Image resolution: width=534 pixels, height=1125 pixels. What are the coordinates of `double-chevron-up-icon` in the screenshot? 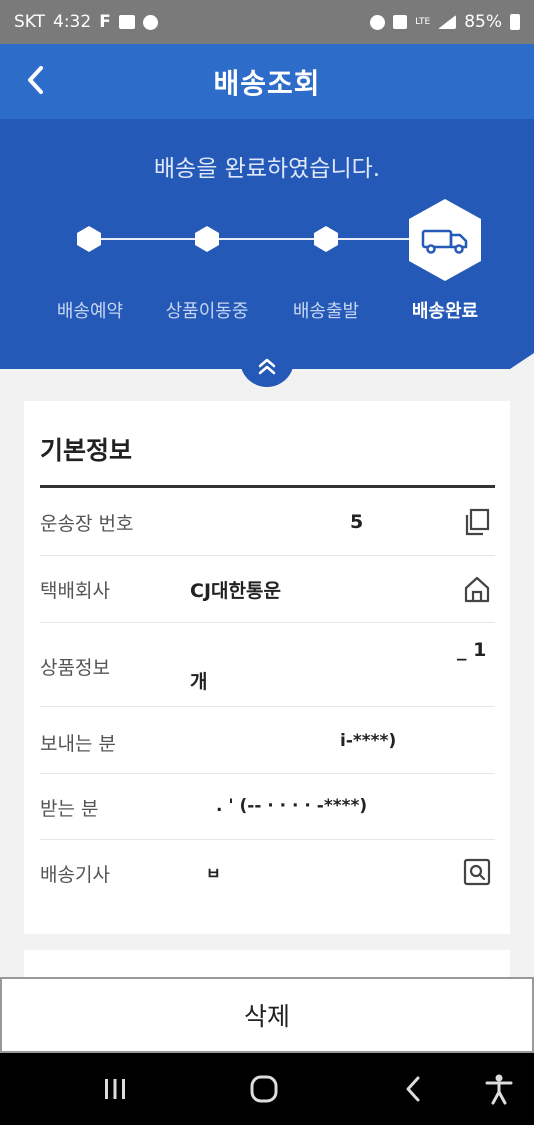 It's located at (267, 366).